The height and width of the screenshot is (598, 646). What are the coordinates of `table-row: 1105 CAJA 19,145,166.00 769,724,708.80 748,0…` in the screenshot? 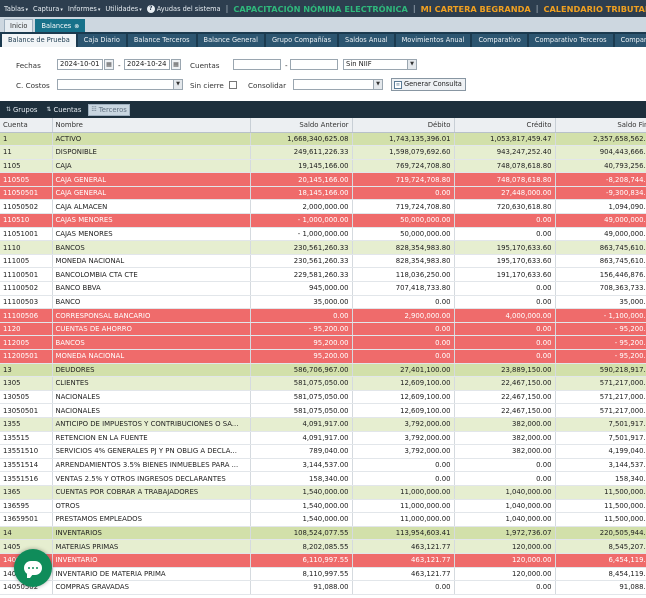 It's located at (323, 166).